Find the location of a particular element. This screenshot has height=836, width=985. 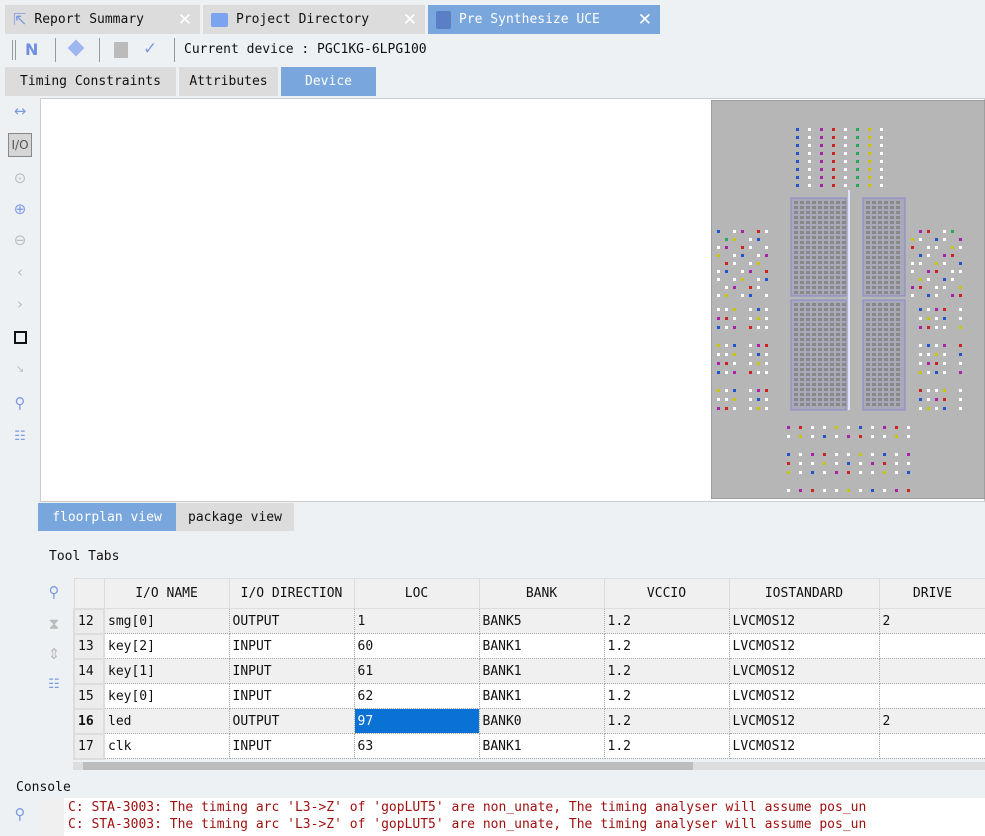

table-row: 13 key[2] INPUT 60 BANK1 1.2 LVCMOS12 is located at coordinates (529, 646).